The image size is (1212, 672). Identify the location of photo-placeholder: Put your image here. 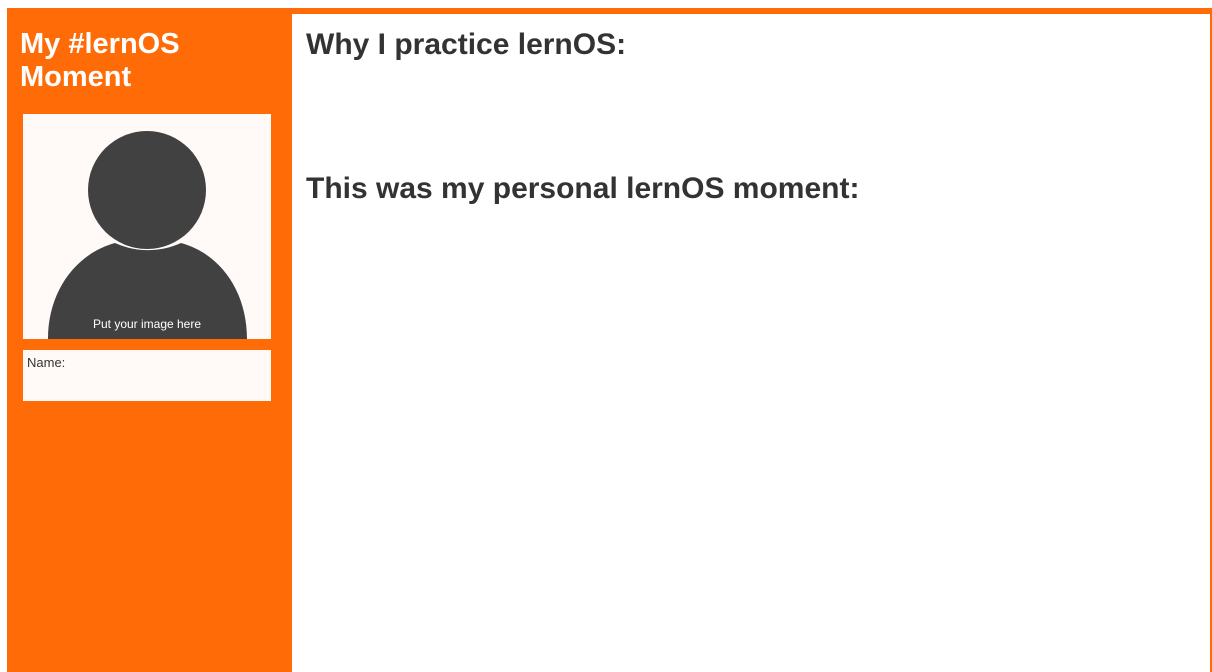
(147, 226).